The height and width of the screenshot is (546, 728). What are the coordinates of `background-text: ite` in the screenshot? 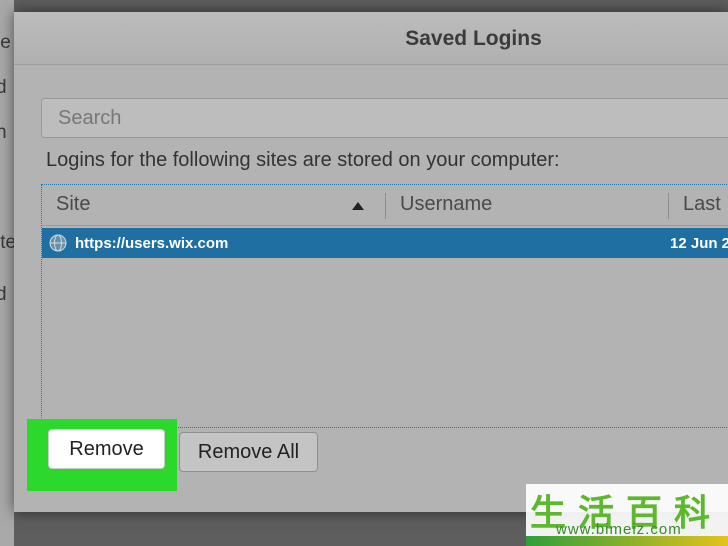 It's located at (7, 242).